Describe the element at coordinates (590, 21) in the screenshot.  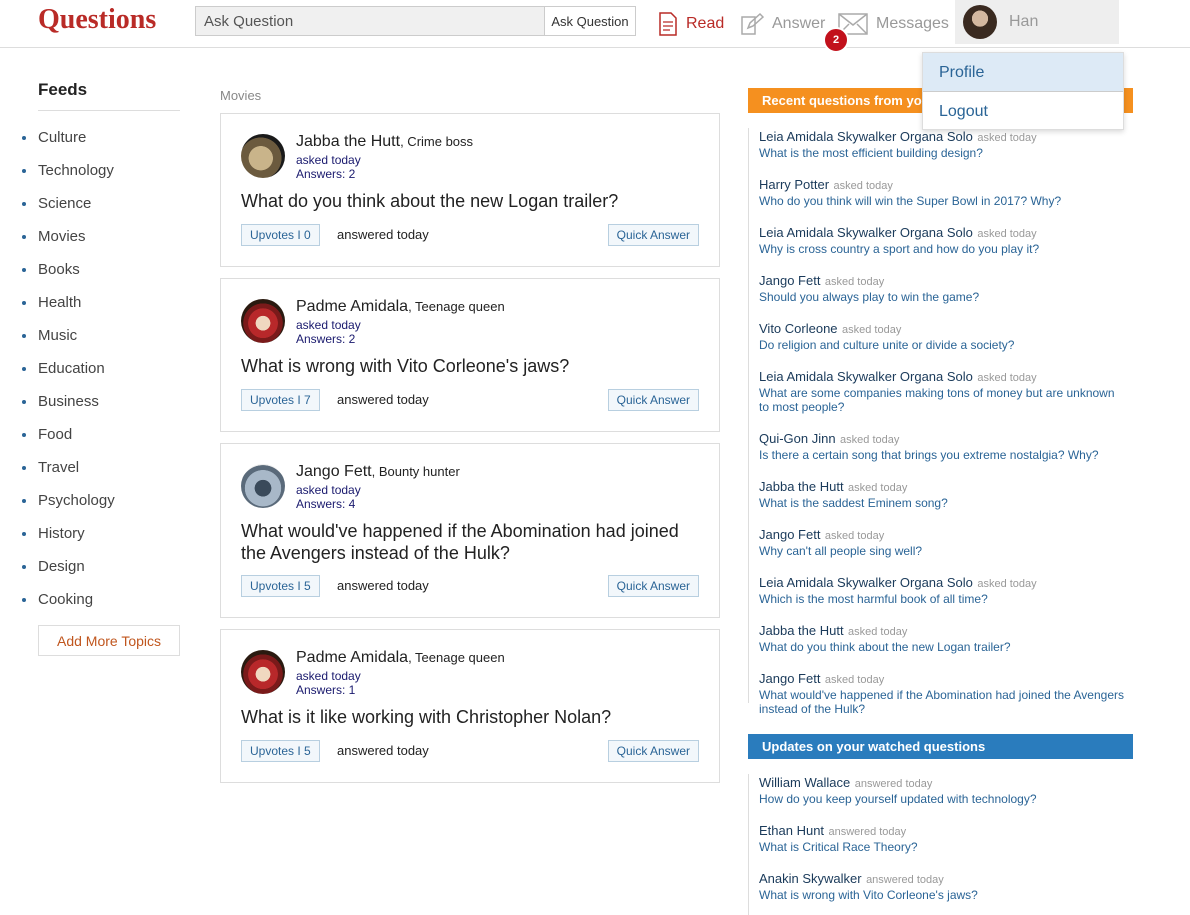
I see `ask-question-button: Ask Question` at that location.